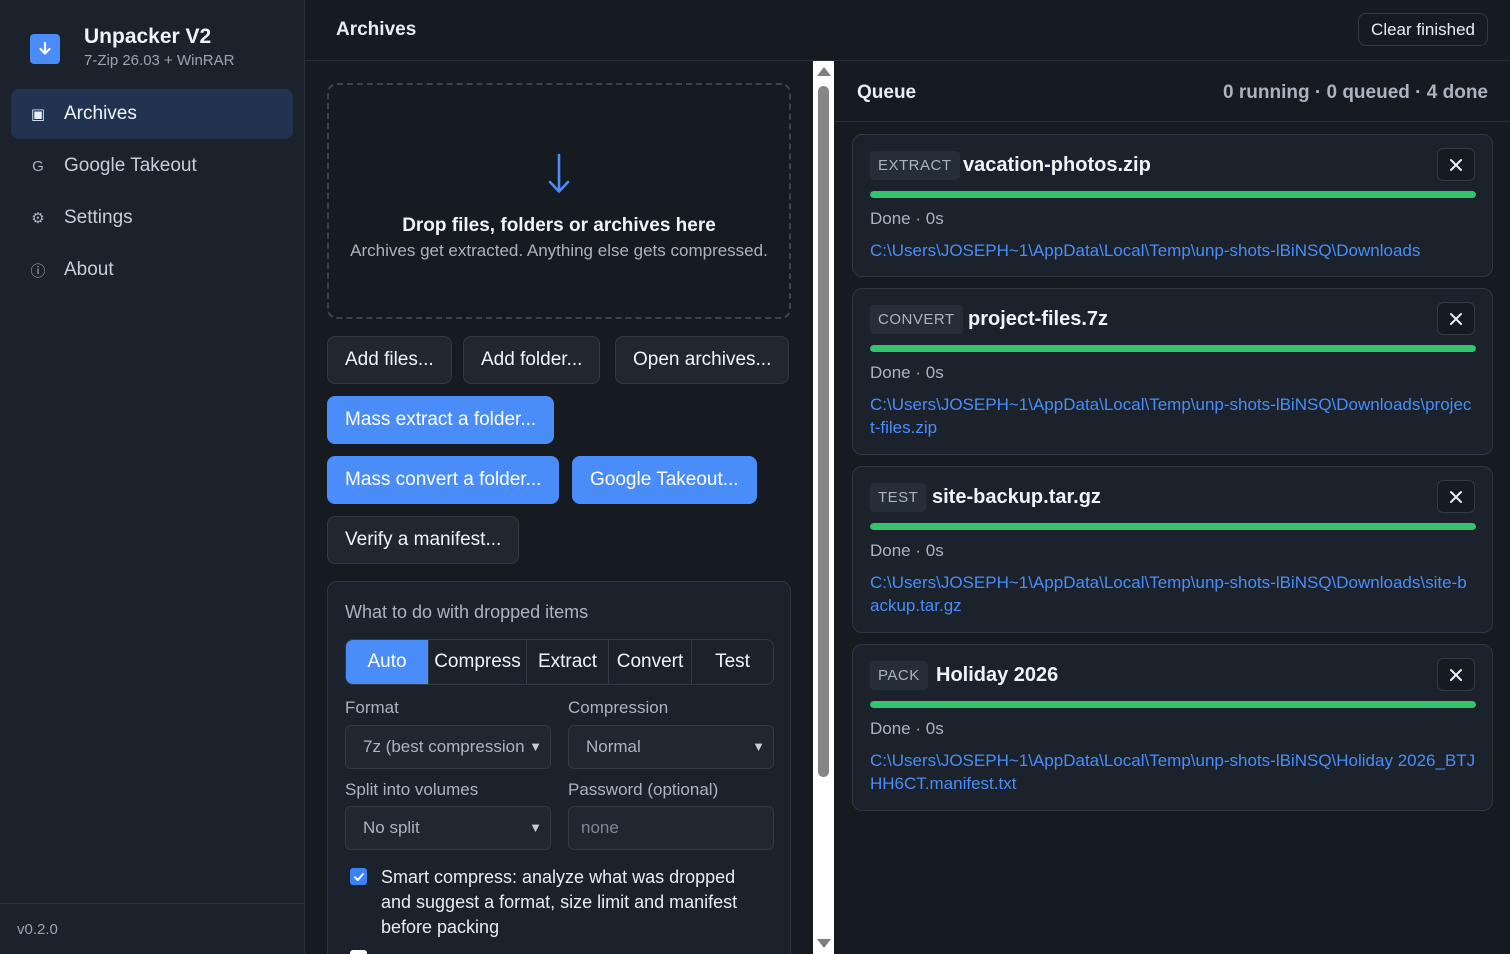 The image size is (1510, 954). Describe the element at coordinates (559, 176) in the screenshot. I see `arrow-down-icon` at that location.